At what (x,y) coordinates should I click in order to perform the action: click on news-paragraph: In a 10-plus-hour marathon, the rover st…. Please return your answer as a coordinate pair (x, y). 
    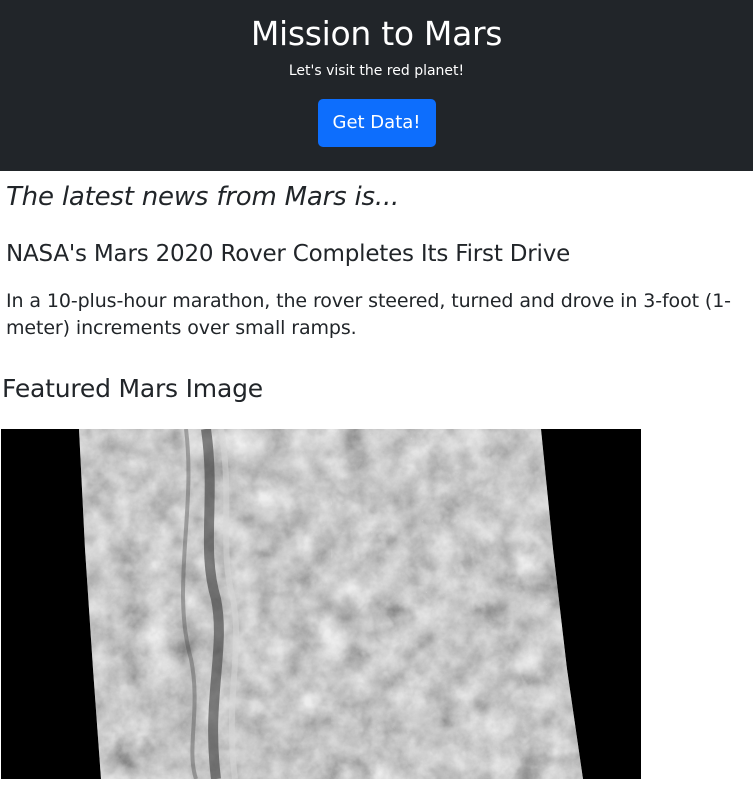
    Looking at the image, I should click on (368, 314).